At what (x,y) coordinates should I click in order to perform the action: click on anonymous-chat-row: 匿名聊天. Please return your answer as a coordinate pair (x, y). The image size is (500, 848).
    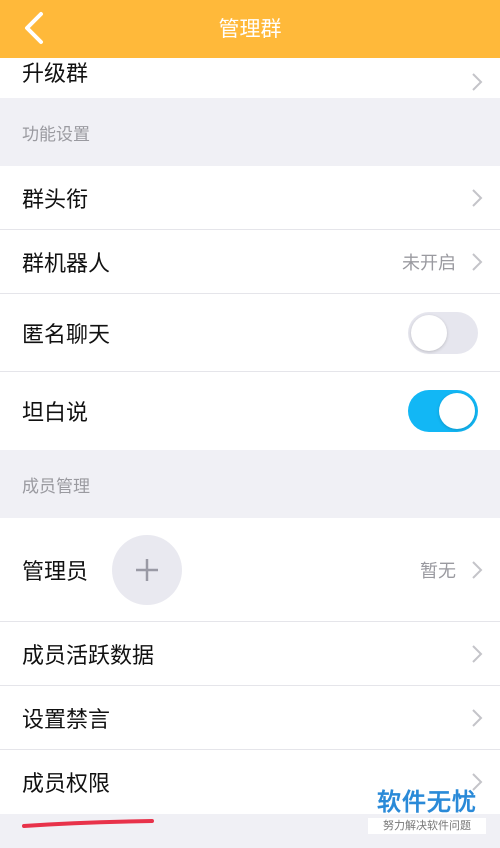
    Looking at the image, I should click on (250, 333).